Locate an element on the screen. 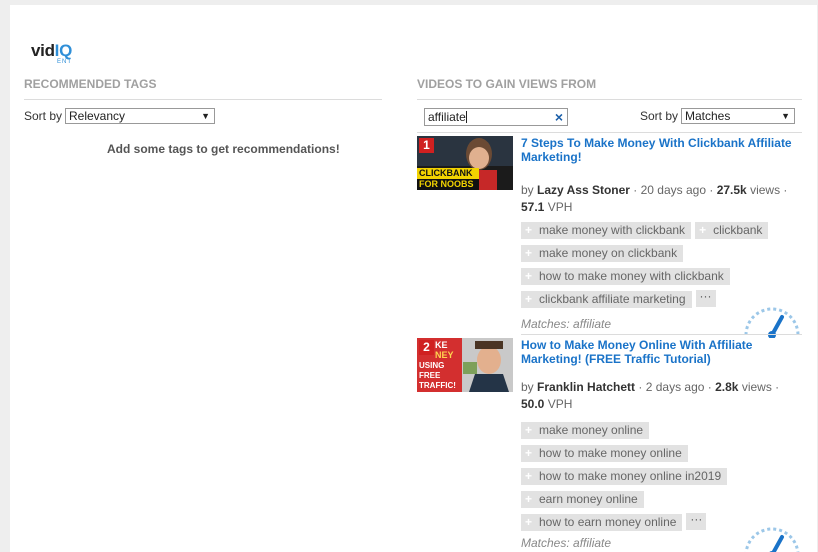  vidiq-logo: vidIQ ENT is located at coordinates (52, 53).